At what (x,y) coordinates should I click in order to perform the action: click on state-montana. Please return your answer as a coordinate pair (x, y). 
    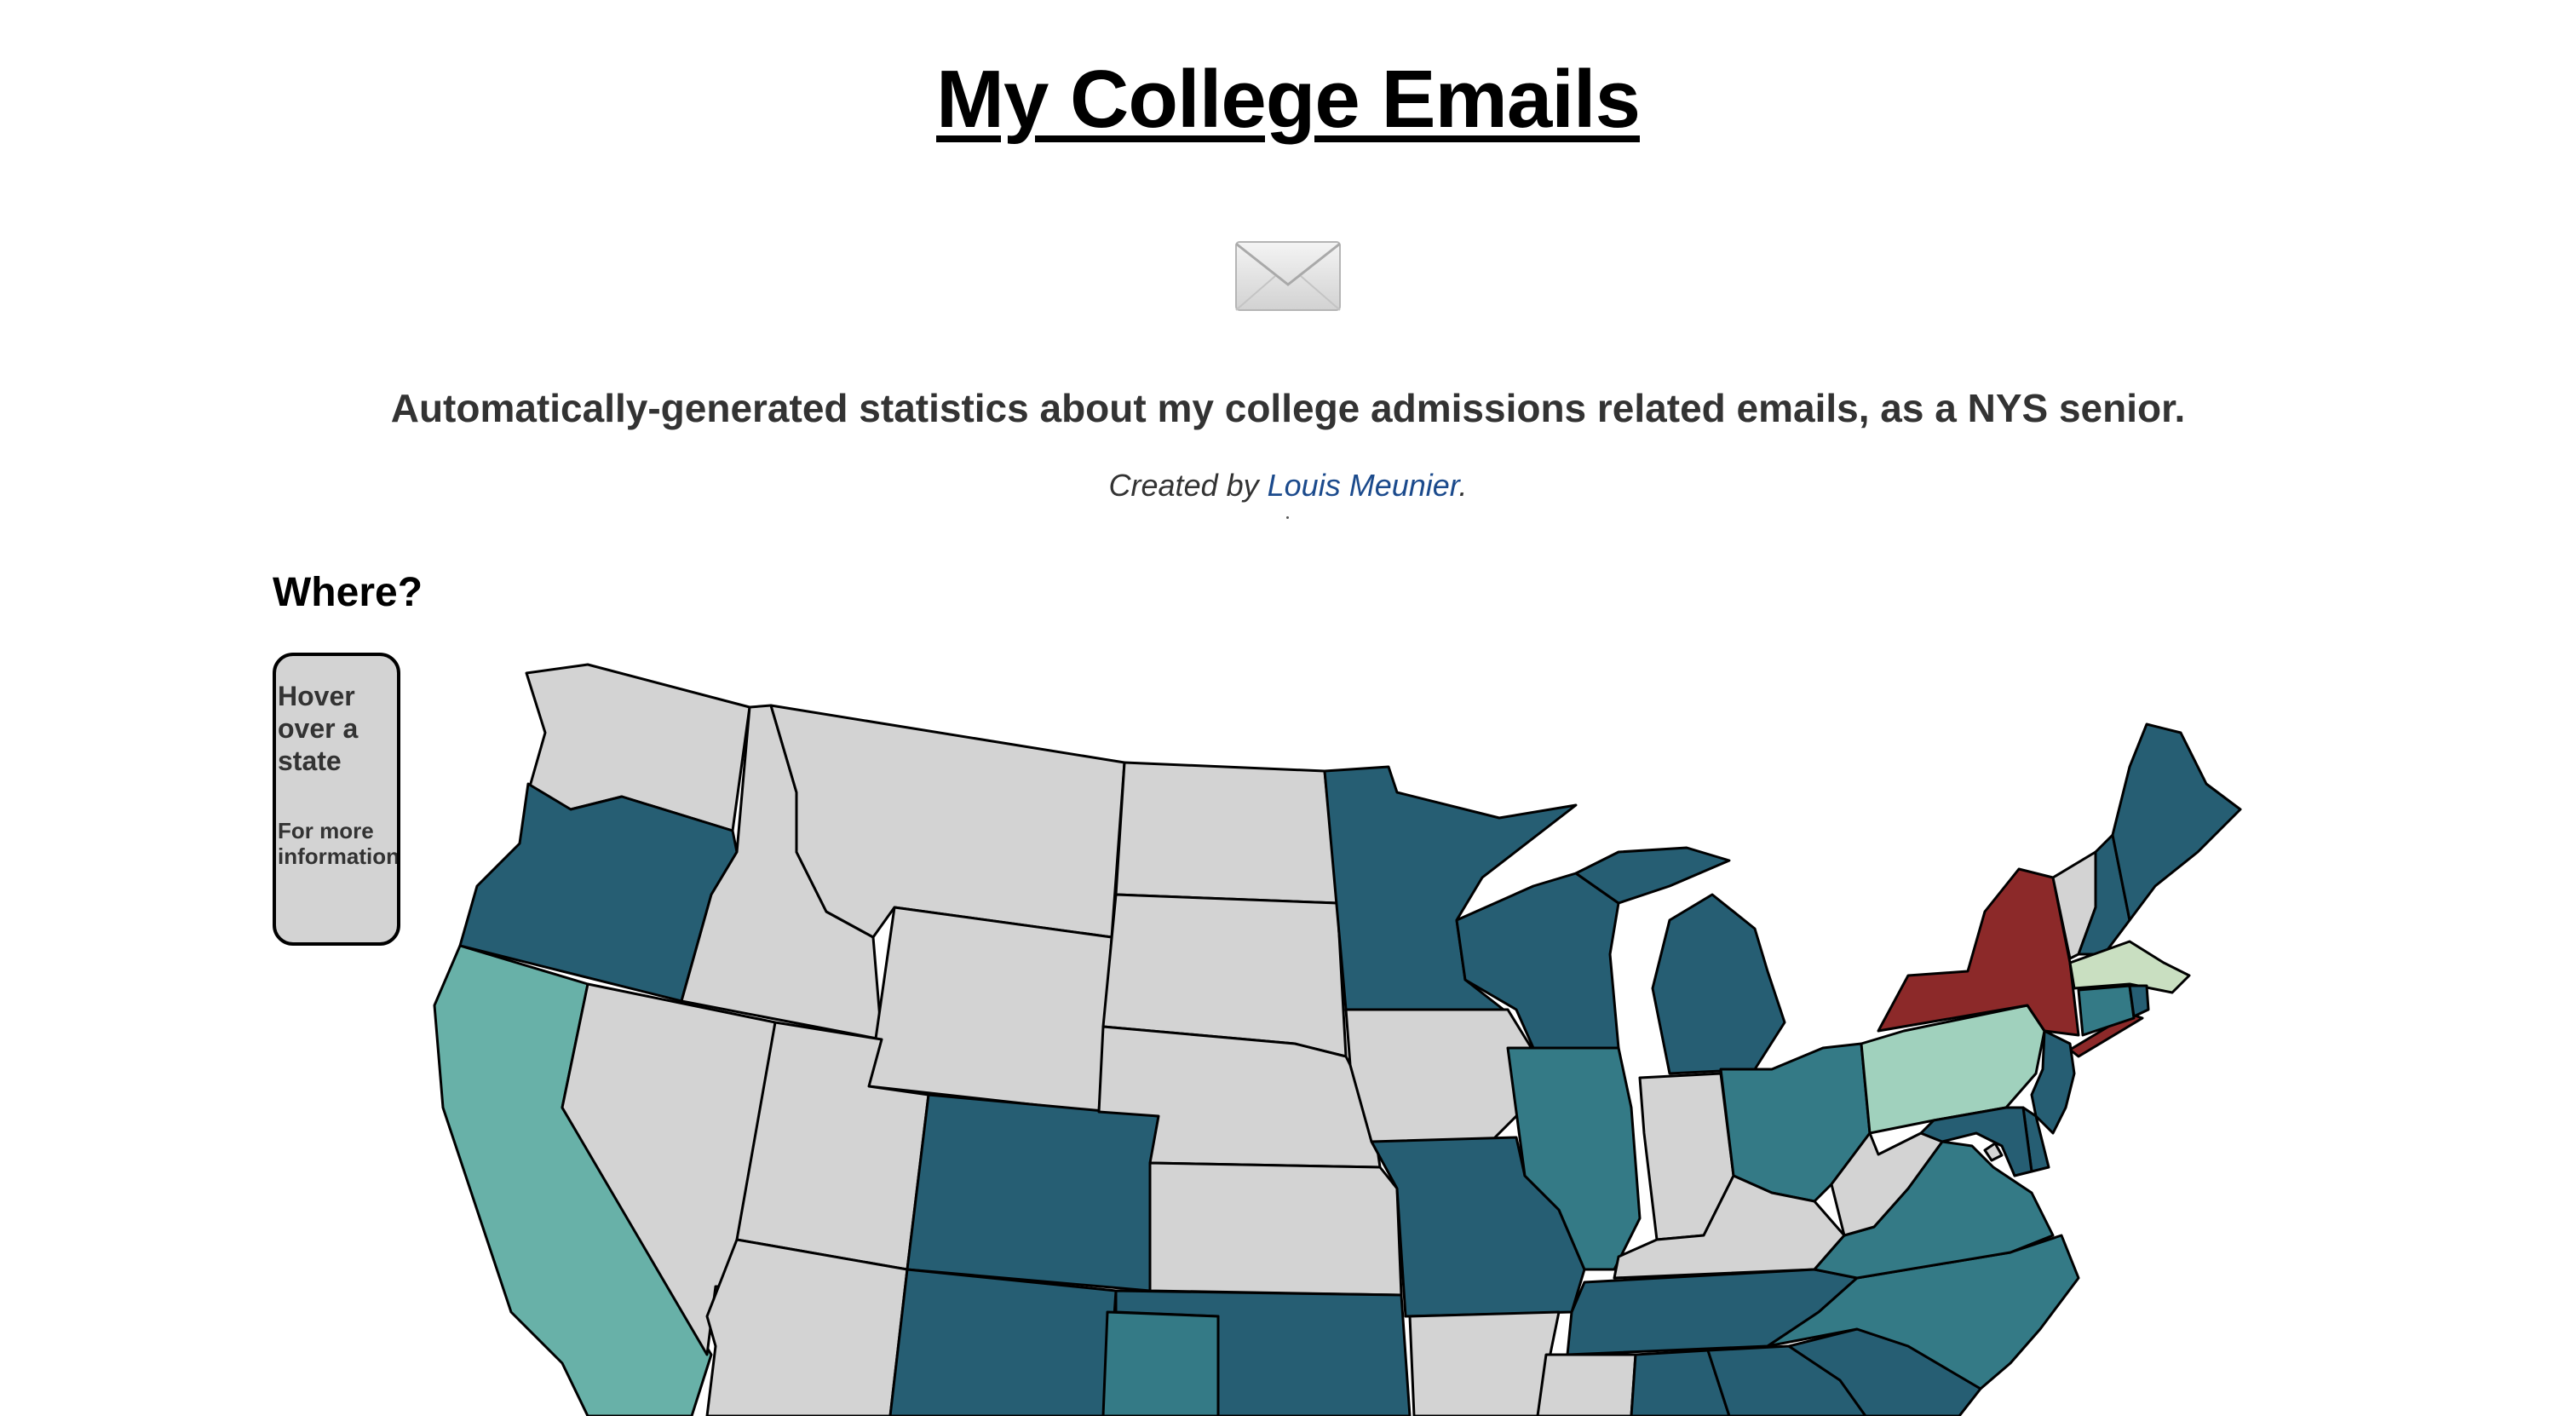
    Looking at the image, I should click on (948, 821).